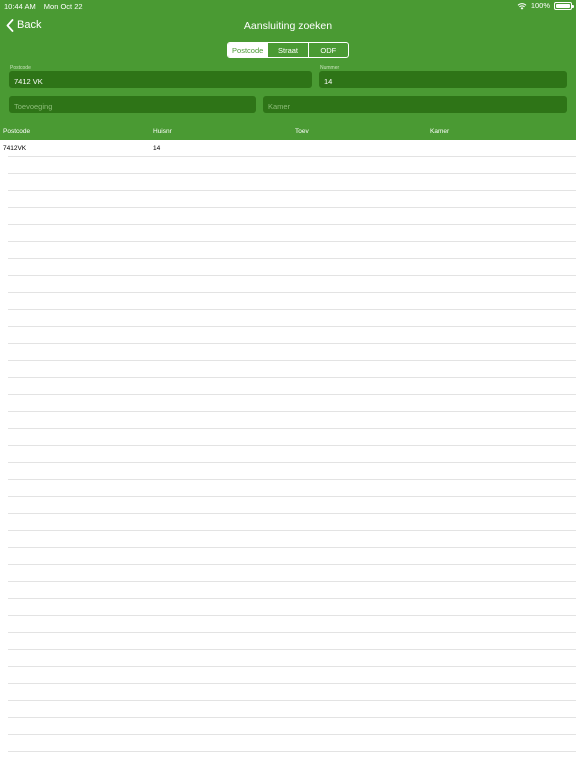 The height and width of the screenshot is (768, 576). I want to click on table-header: Postcode Huisnr Toev Kamer, so click(288, 132).